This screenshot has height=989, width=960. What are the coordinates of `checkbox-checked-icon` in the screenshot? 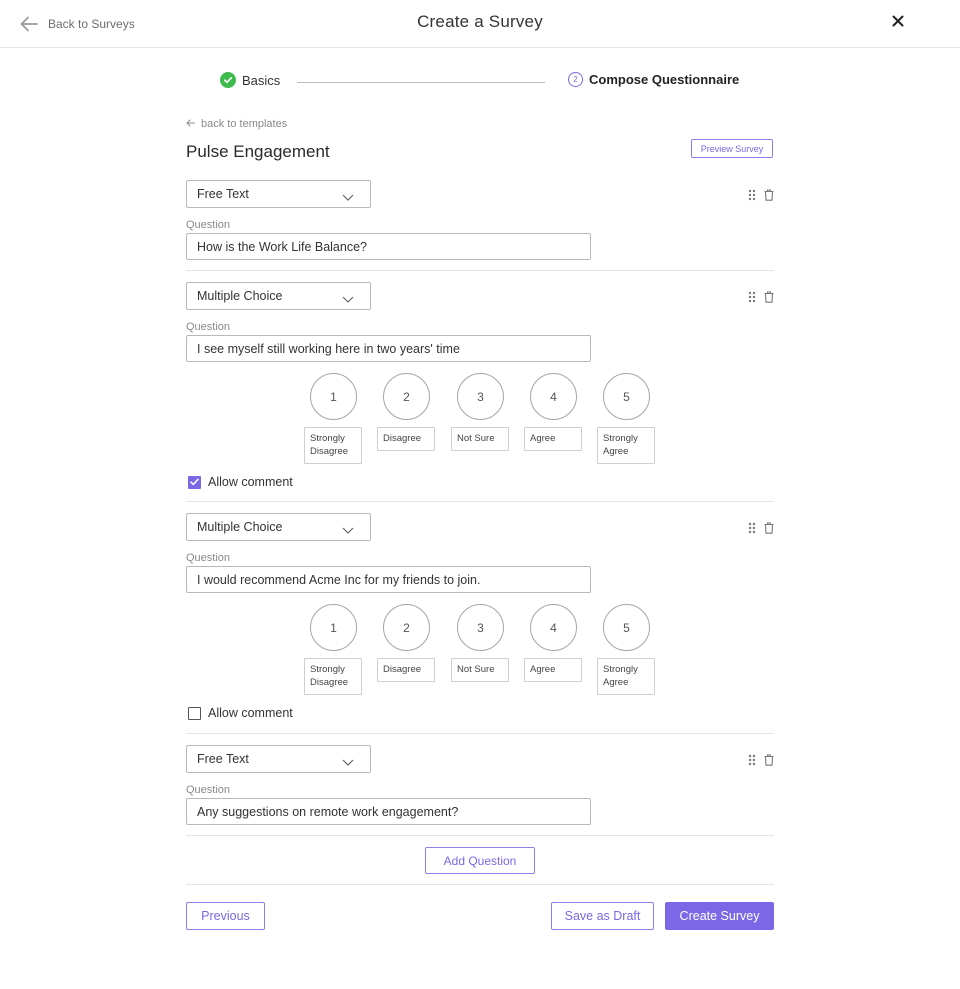 It's located at (194, 482).